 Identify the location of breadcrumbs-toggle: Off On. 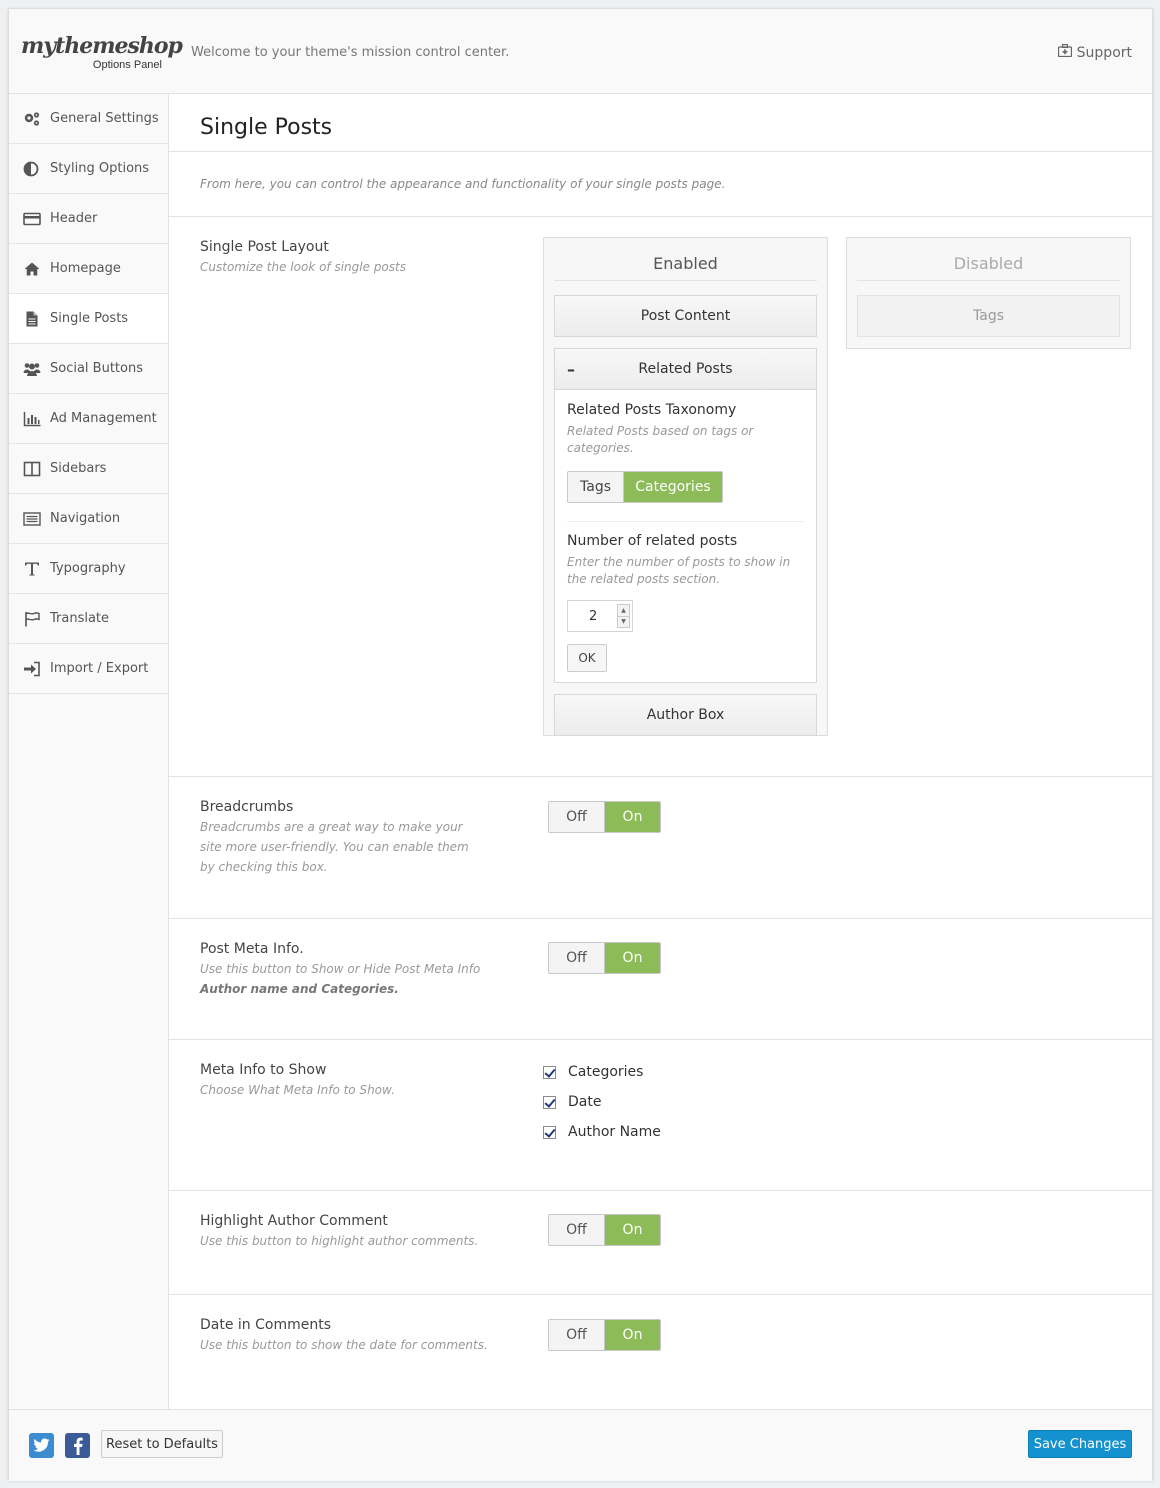
(604, 817).